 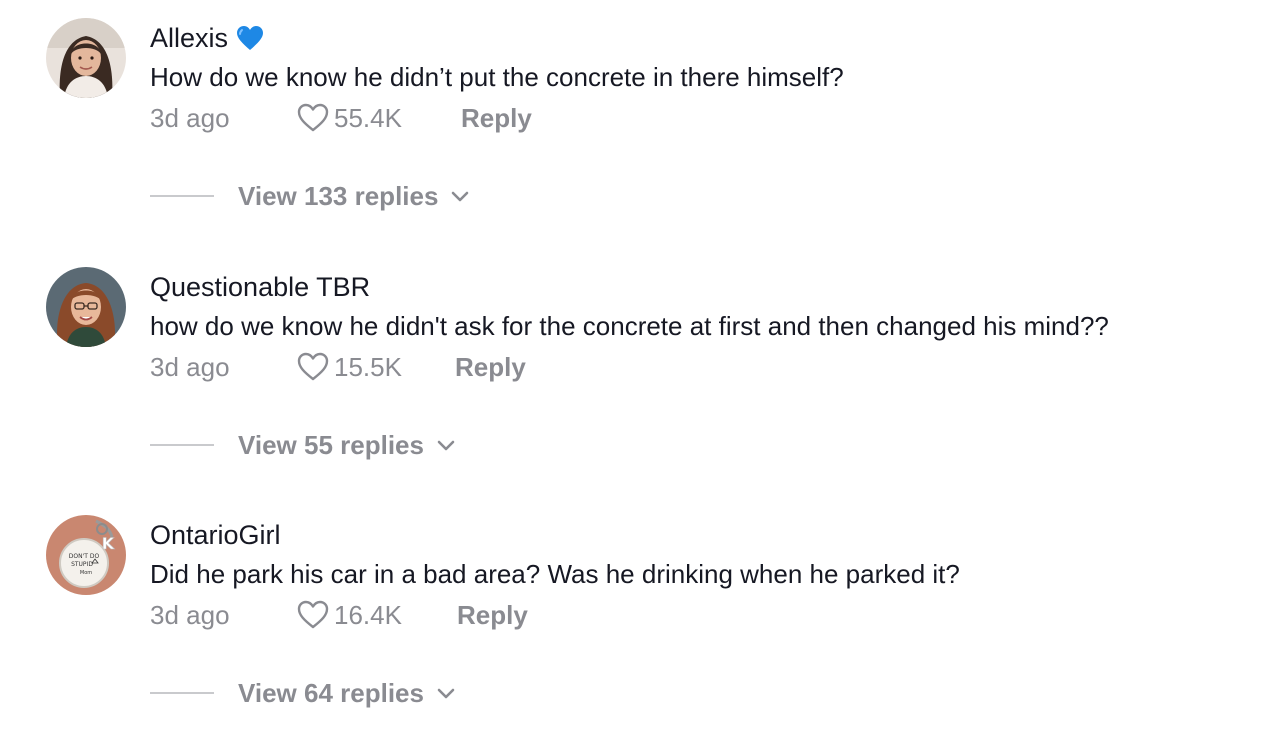 I want to click on username: OntarioGirl, so click(x=215, y=535).